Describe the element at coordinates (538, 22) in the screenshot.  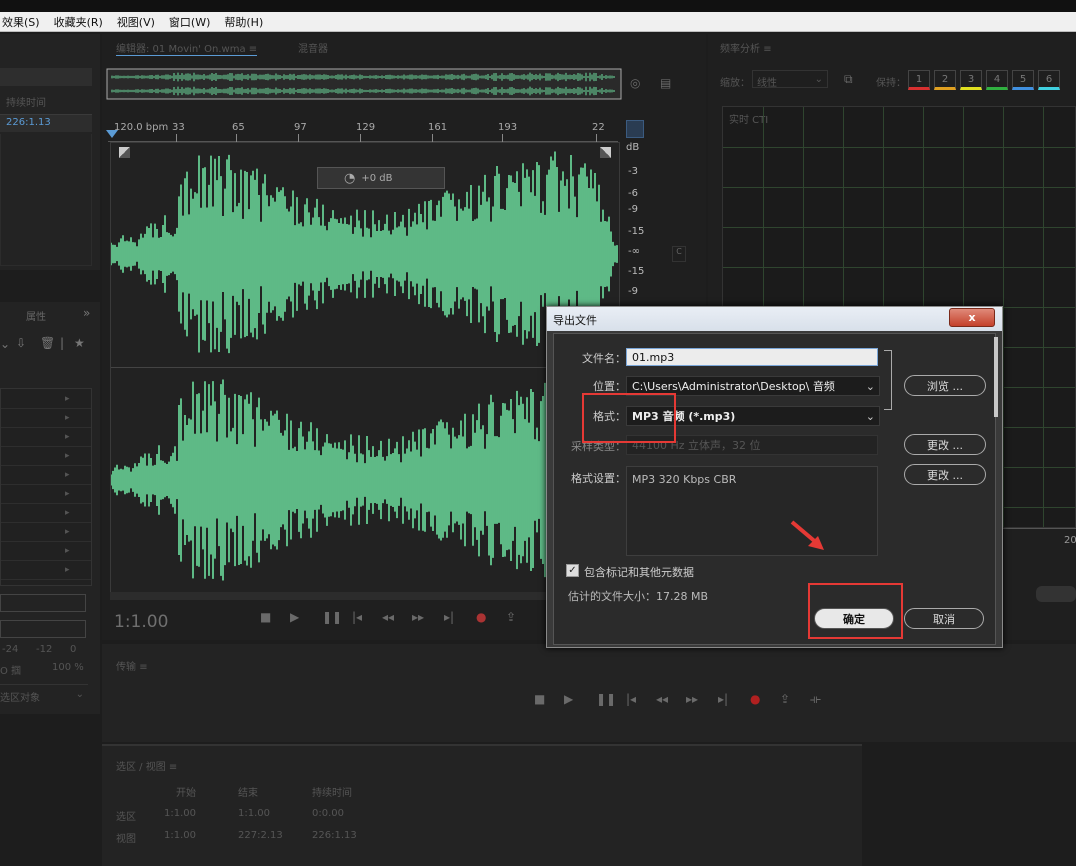
I see `menu-bar: 效果(S) 收藏夹(R) 视图(V) 窗口(W) 帮助(H)` at that location.